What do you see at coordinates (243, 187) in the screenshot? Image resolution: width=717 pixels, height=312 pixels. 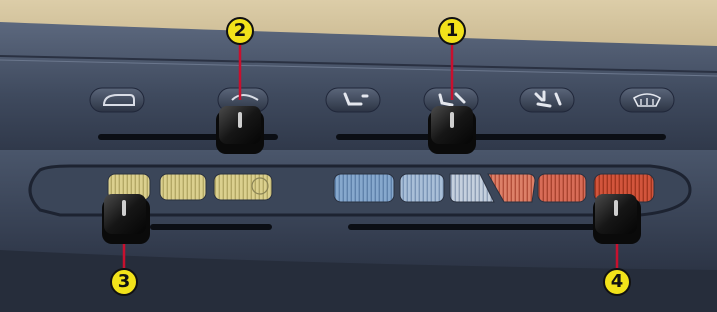 I see `fan-stage-max` at bounding box center [243, 187].